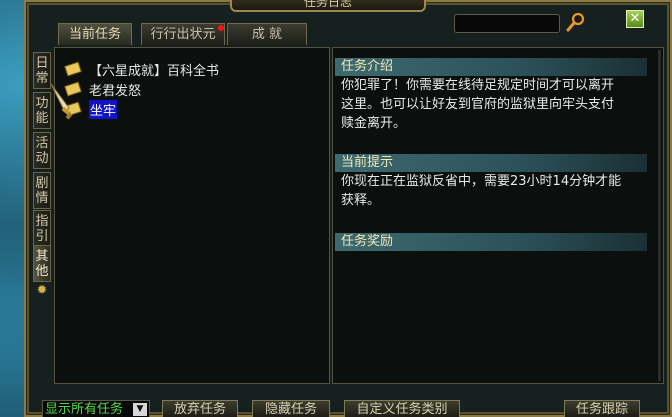  Describe the element at coordinates (491, 242) in the screenshot. I see `section-reward-header: 任务奖励` at that location.